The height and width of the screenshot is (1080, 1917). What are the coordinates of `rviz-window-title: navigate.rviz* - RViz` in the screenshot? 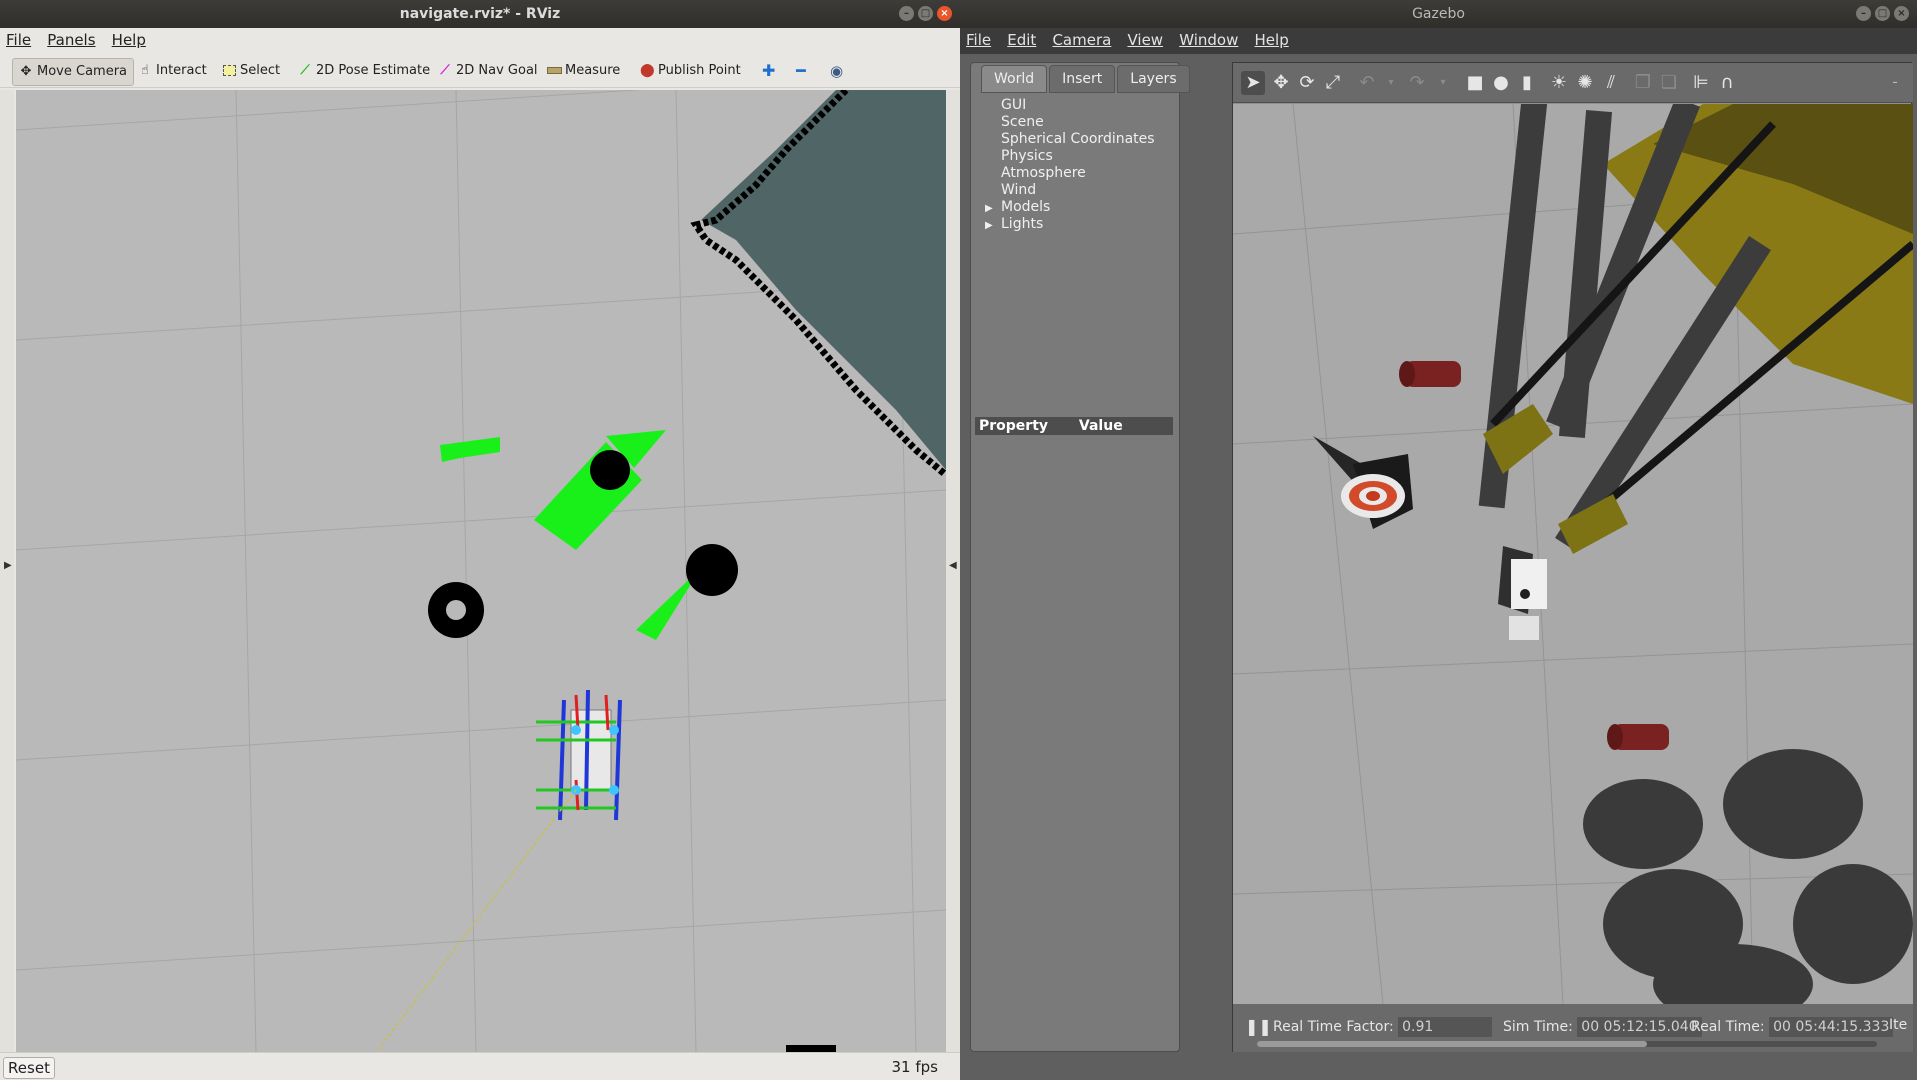 It's located at (480, 14).